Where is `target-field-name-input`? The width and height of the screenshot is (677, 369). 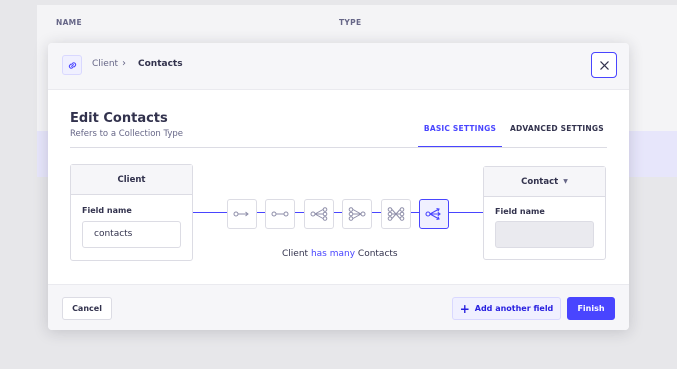
target-field-name-input is located at coordinates (544, 234).